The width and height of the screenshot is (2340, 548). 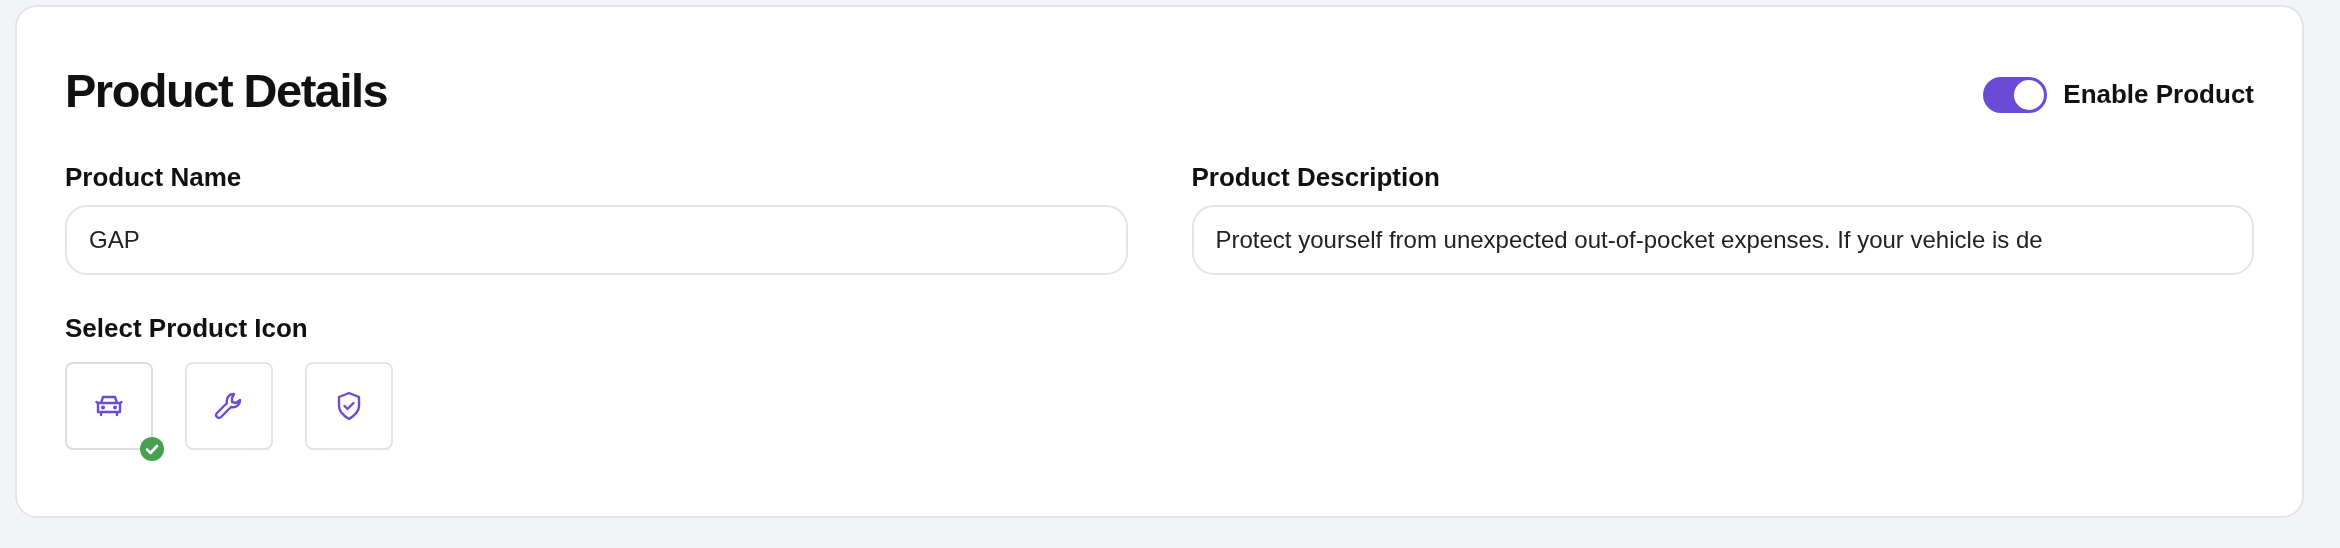 I want to click on car-icon, so click(x=109, y=406).